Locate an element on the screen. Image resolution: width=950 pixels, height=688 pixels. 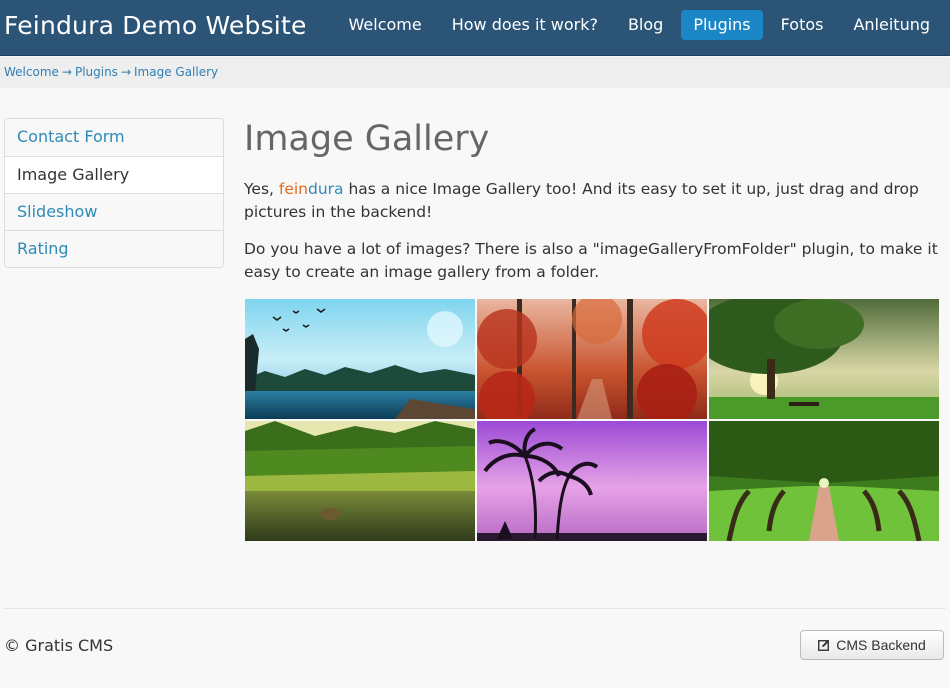
edit-icon is located at coordinates (824, 645).